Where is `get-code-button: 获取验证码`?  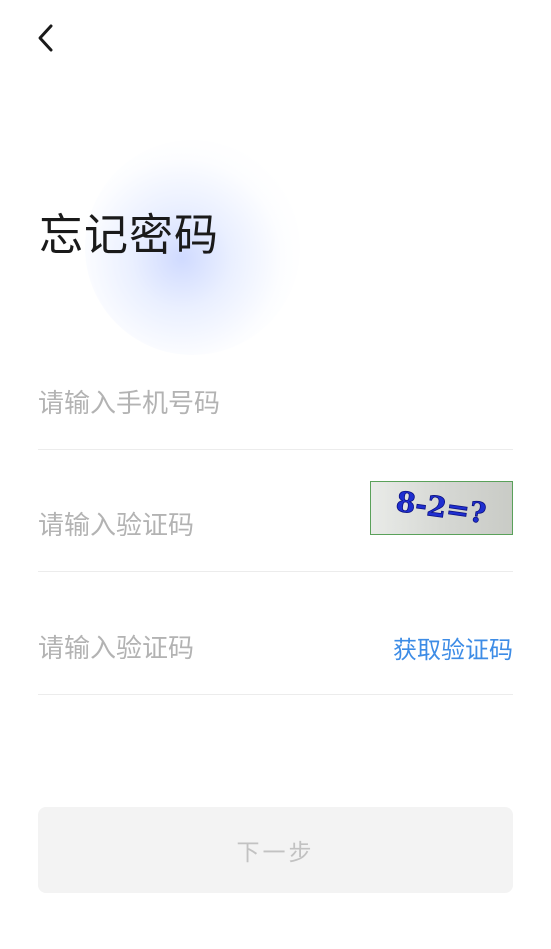
get-code-button: 获取验证码 is located at coordinates (453, 650).